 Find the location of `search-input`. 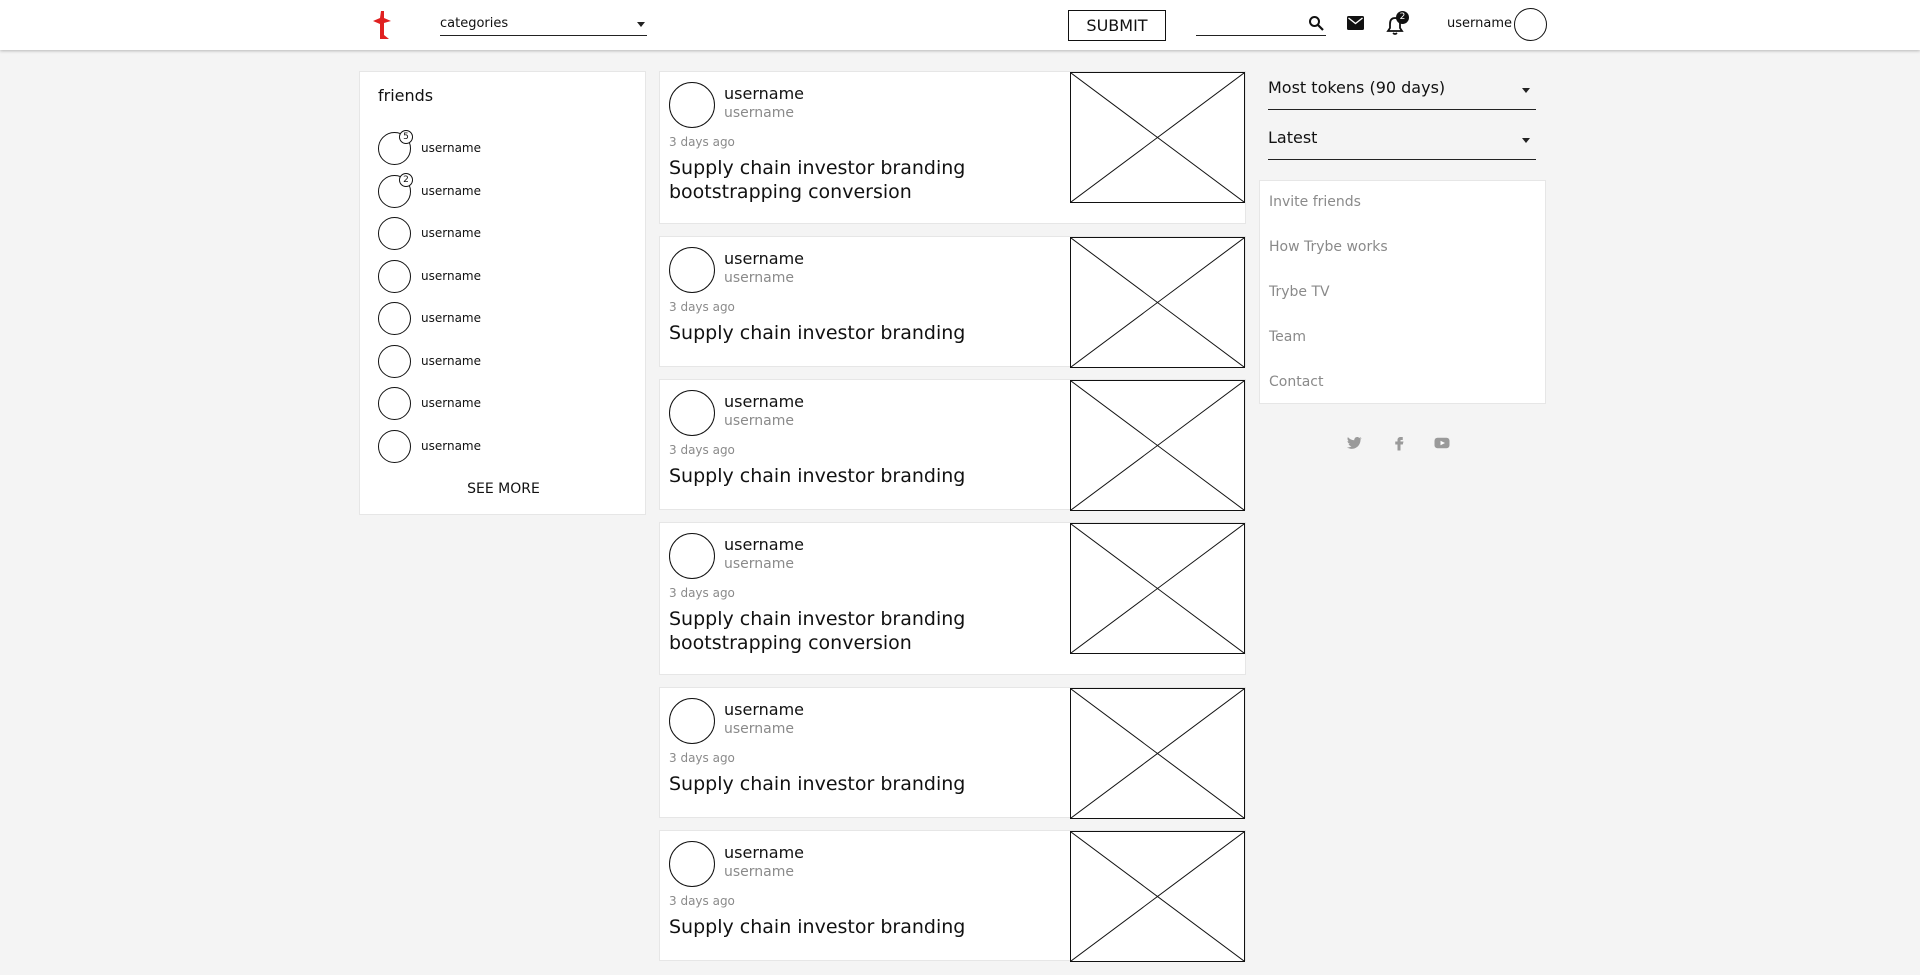

search-input is located at coordinates (1261, 24).